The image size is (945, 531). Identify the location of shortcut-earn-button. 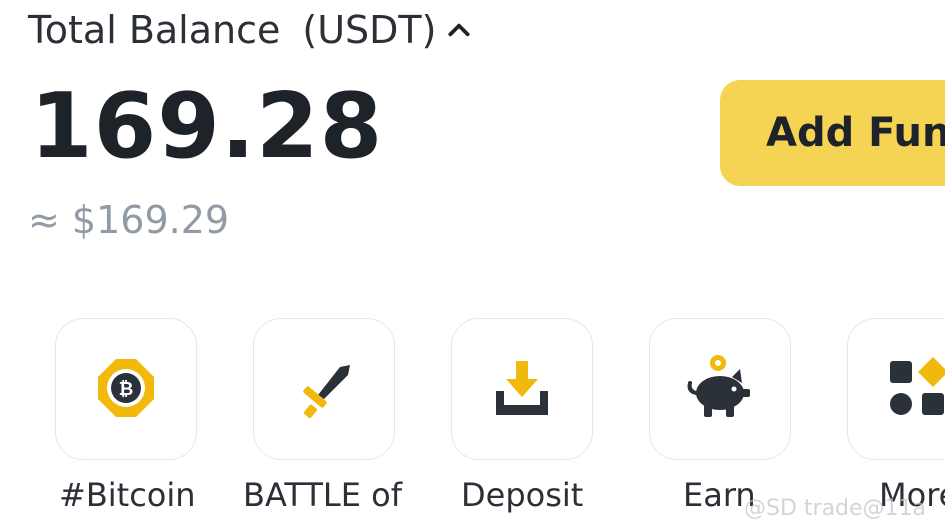
(720, 389).